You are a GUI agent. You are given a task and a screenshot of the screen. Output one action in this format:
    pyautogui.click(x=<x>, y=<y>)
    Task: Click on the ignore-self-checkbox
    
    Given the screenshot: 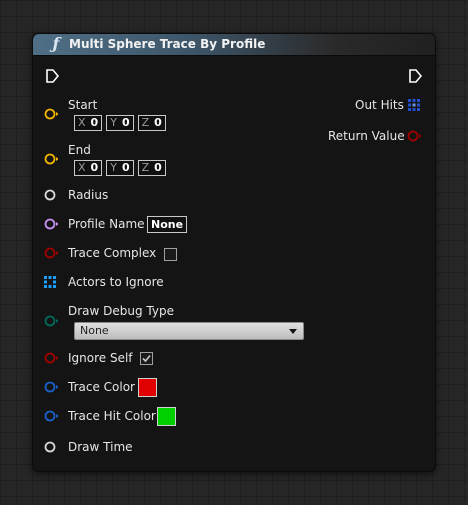 What is the action you would take?
    pyautogui.click(x=146, y=358)
    